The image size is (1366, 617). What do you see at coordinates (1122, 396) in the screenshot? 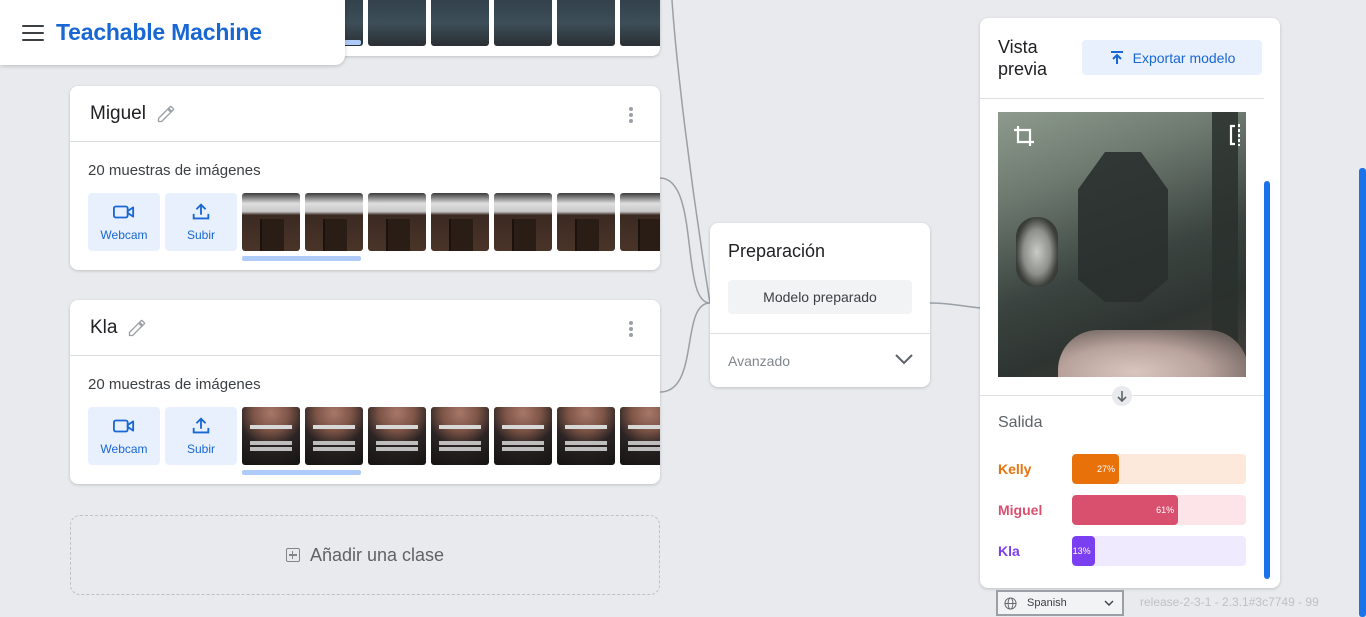
I see `arrow-down-icon` at bounding box center [1122, 396].